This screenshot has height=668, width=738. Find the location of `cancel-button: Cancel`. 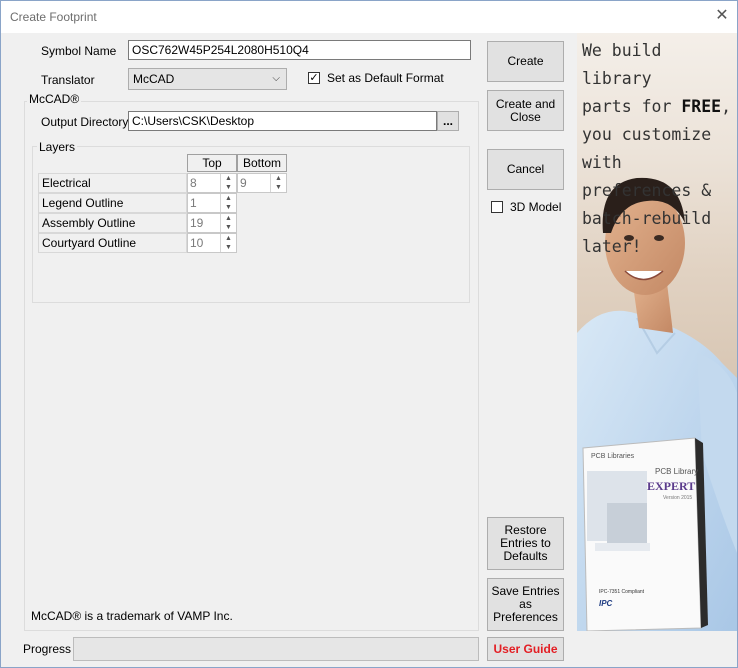

cancel-button: Cancel is located at coordinates (525, 169).